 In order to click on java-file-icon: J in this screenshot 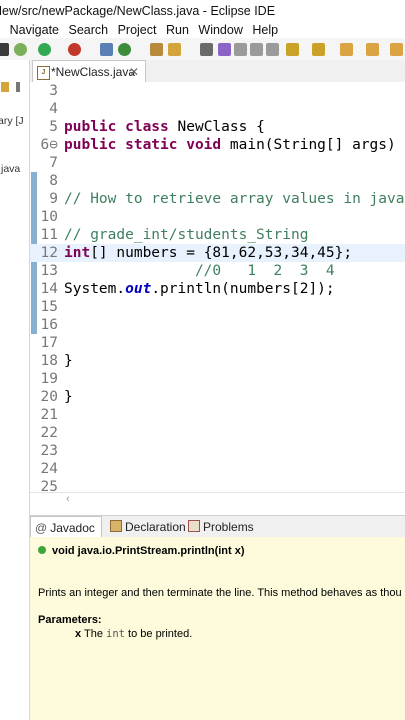, I will do `click(43, 73)`.